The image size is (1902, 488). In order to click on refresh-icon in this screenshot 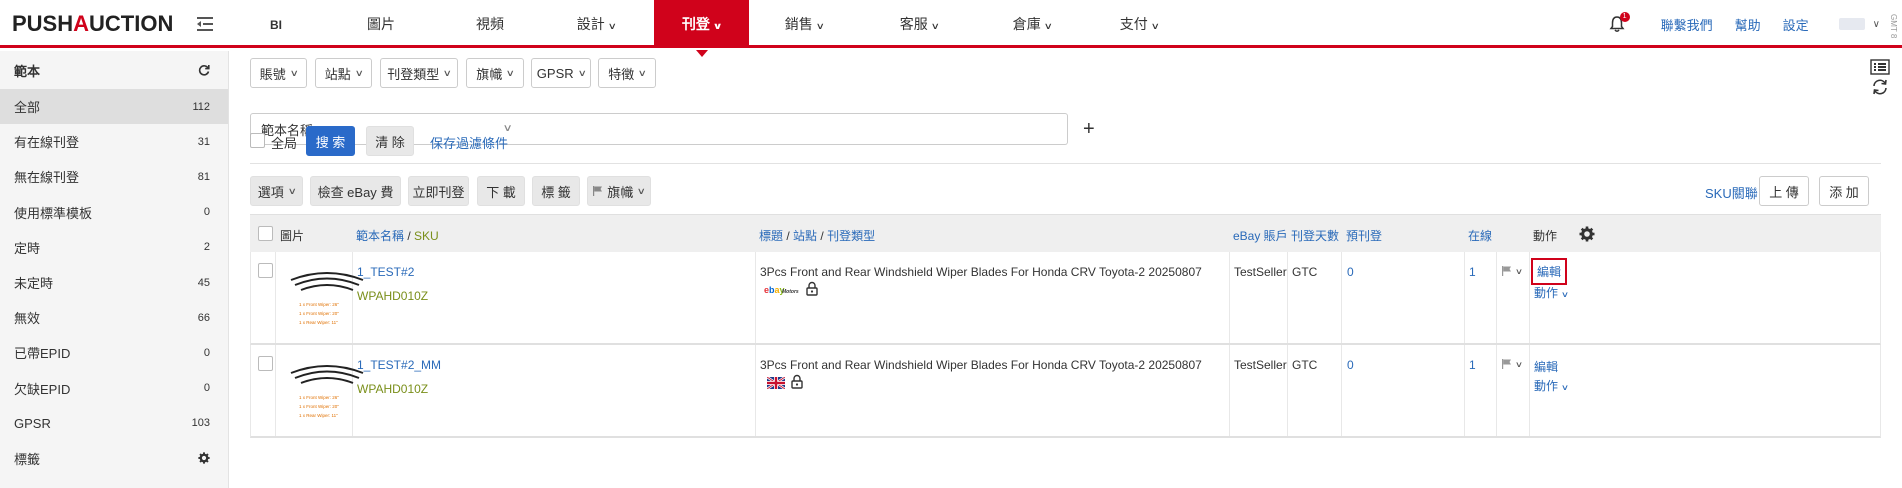, I will do `click(204, 70)`.